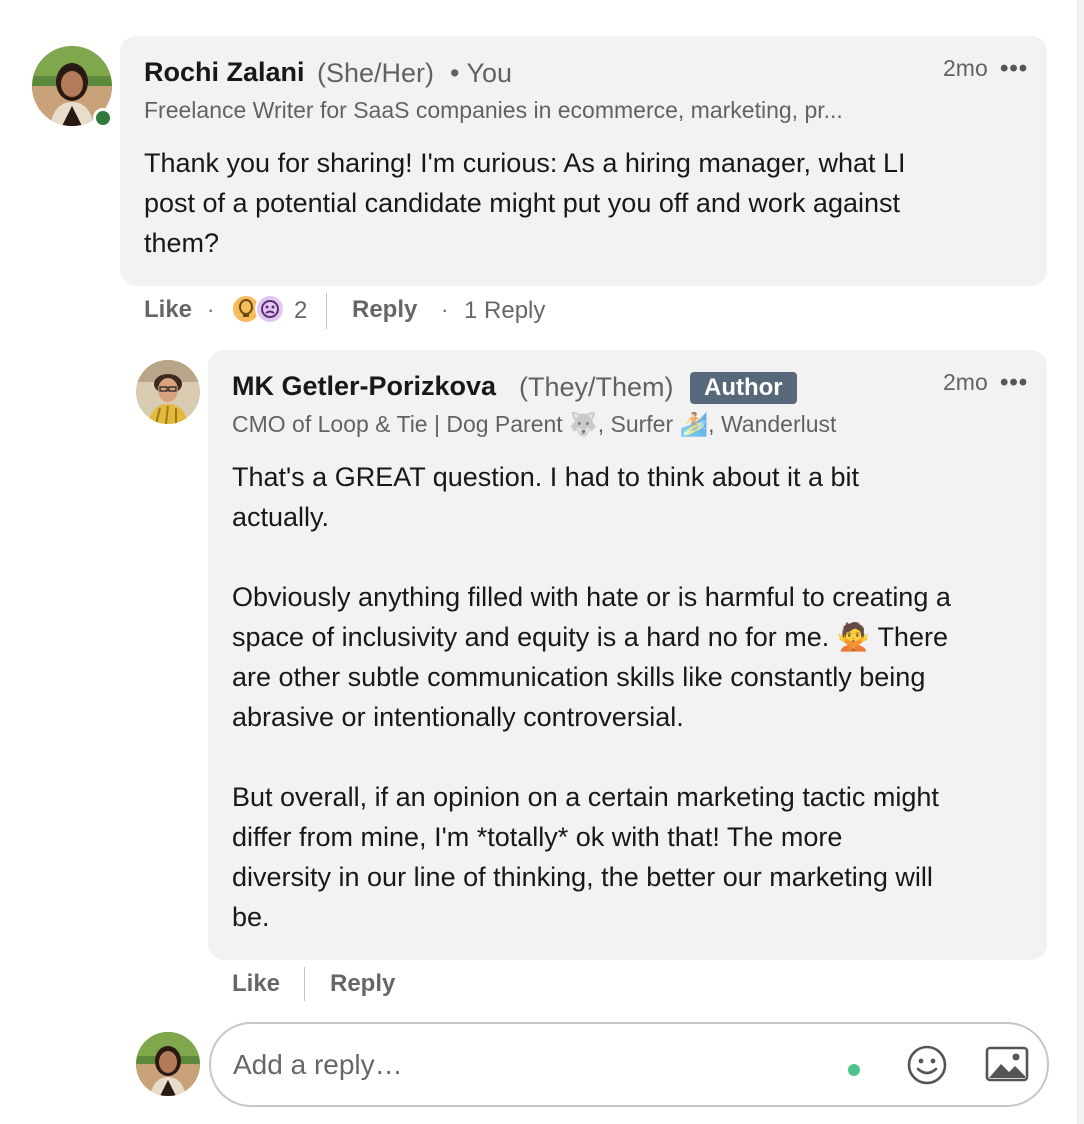 This screenshot has height=1124, width=1084. What do you see at coordinates (1080, 562) in the screenshot?
I see `scrollbar-track` at bounding box center [1080, 562].